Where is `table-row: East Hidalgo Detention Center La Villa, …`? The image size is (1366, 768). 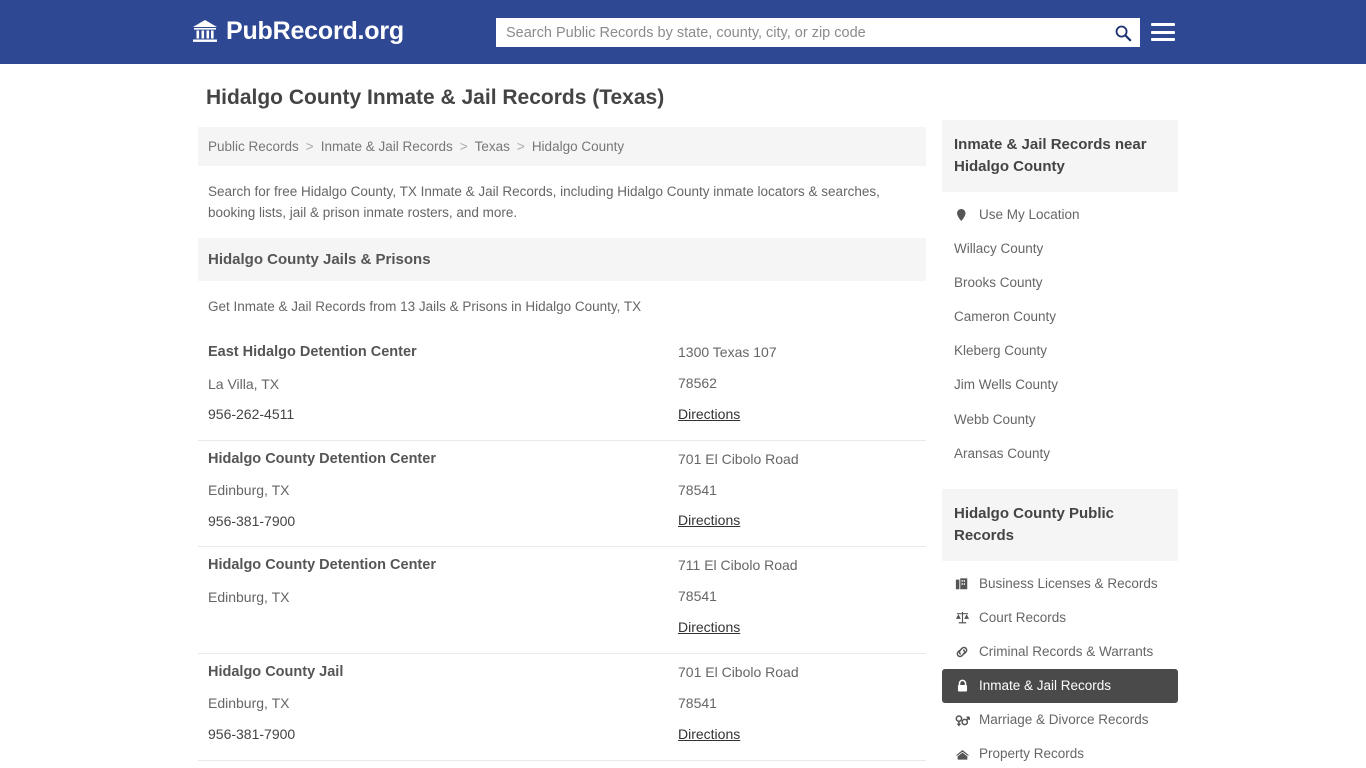 table-row: East Hidalgo Detention Center La Villa, … is located at coordinates (562, 387).